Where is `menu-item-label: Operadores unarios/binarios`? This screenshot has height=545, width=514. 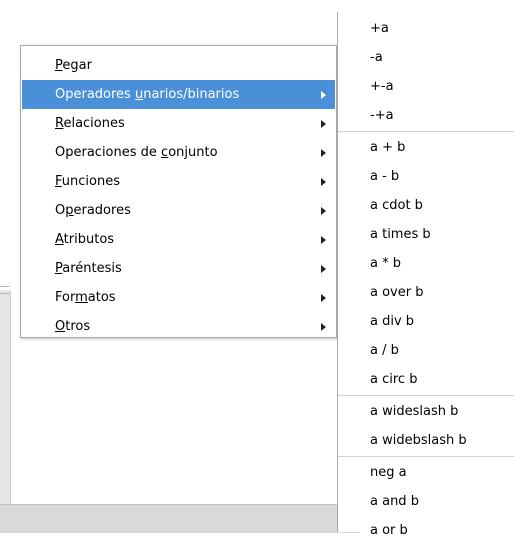 menu-item-label: Operadores unarios/binarios is located at coordinates (147, 94).